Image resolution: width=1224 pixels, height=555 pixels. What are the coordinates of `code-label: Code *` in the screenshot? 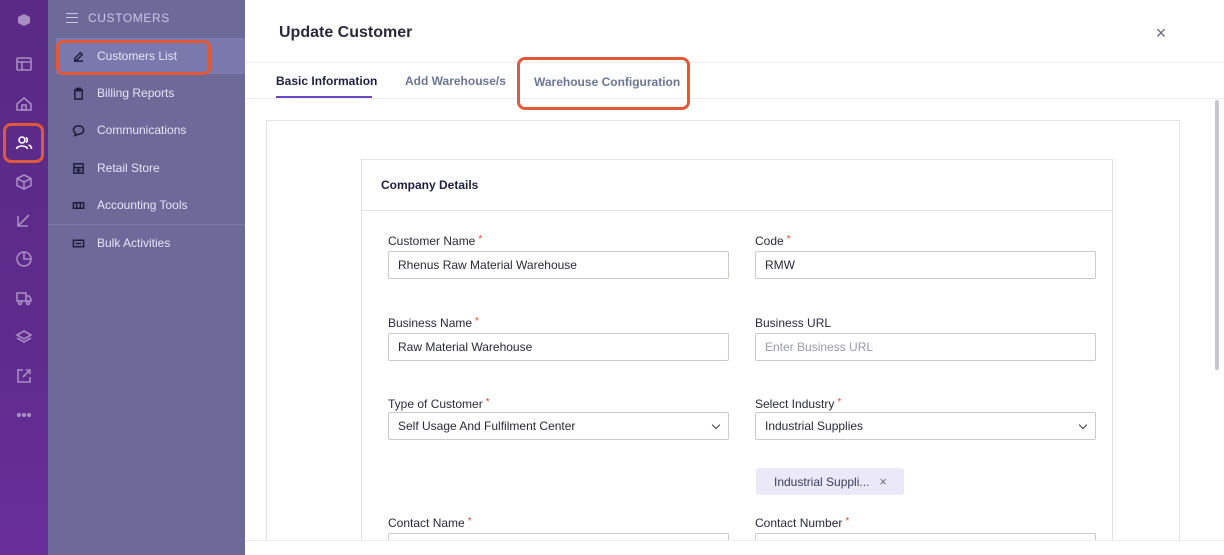 It's located at (773, 241).